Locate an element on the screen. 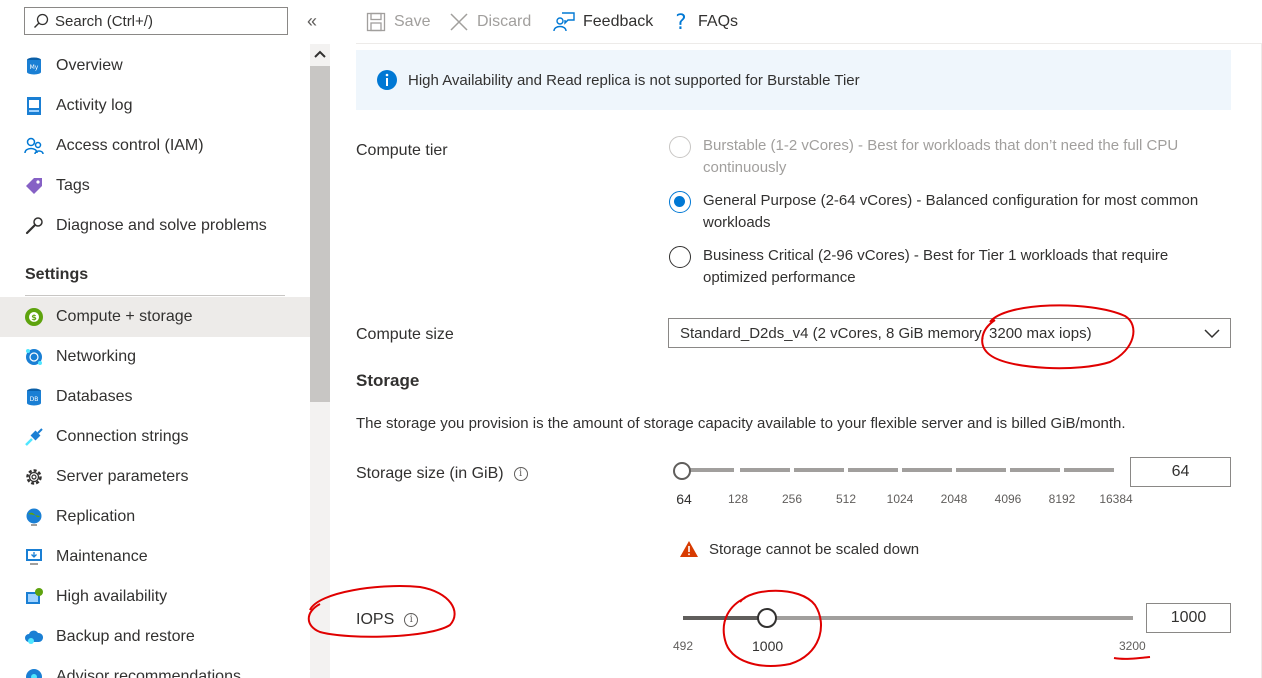 The width and height of the screenshot is (1262, 678). storage-heading: Storage is located at coordinates (388, 380).